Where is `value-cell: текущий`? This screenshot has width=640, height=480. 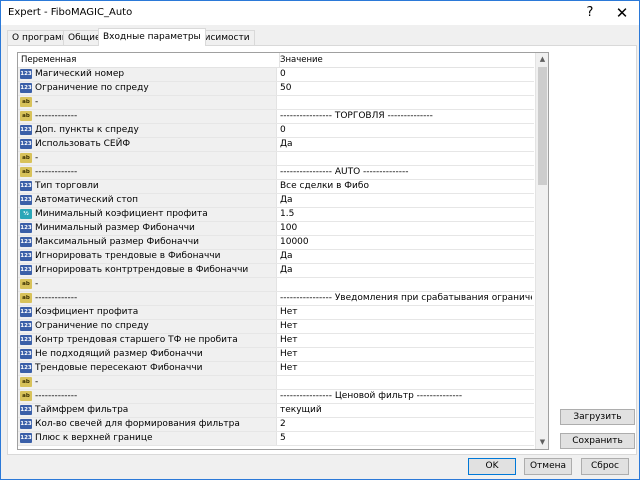
value-cell: текущий is located at coordinates (405, 410).